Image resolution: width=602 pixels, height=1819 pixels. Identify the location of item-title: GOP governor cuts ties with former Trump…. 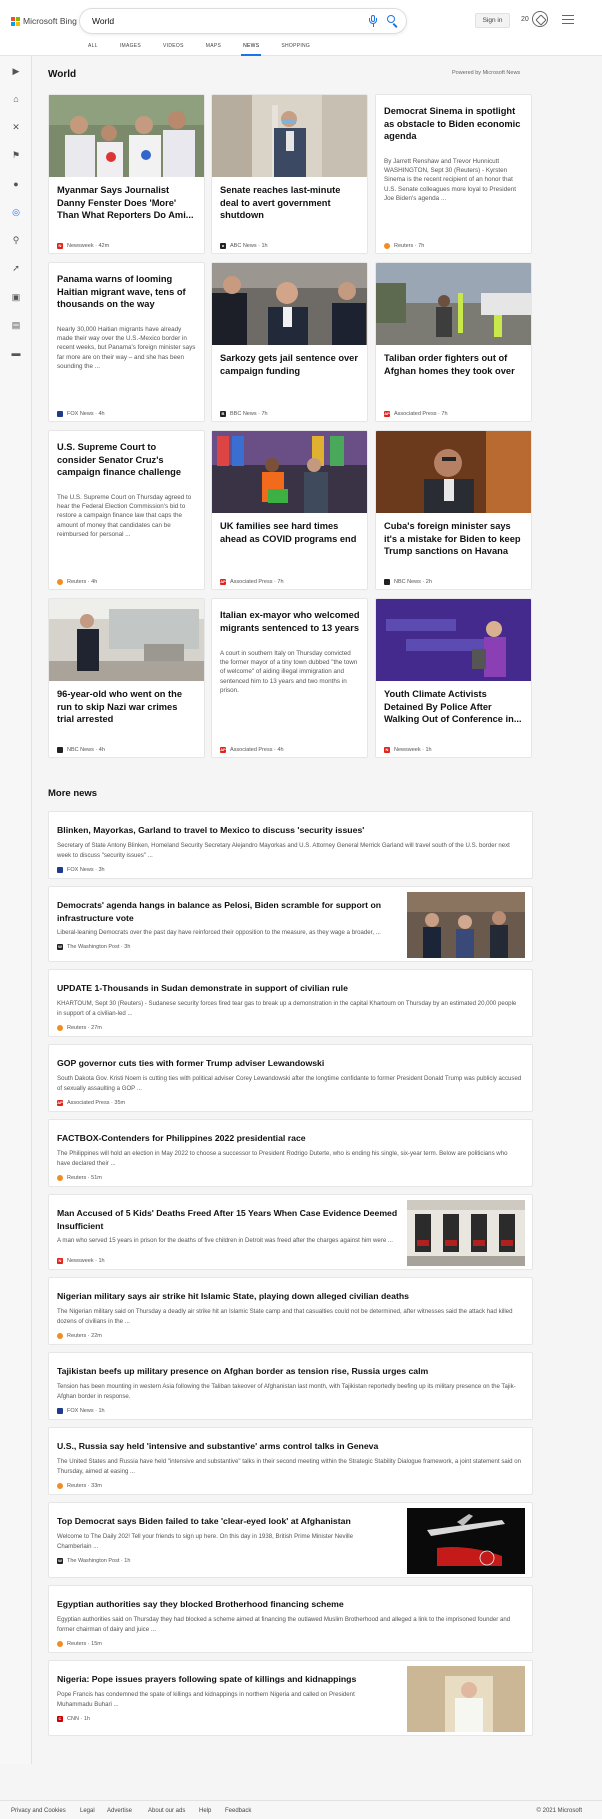
(289, 1063).